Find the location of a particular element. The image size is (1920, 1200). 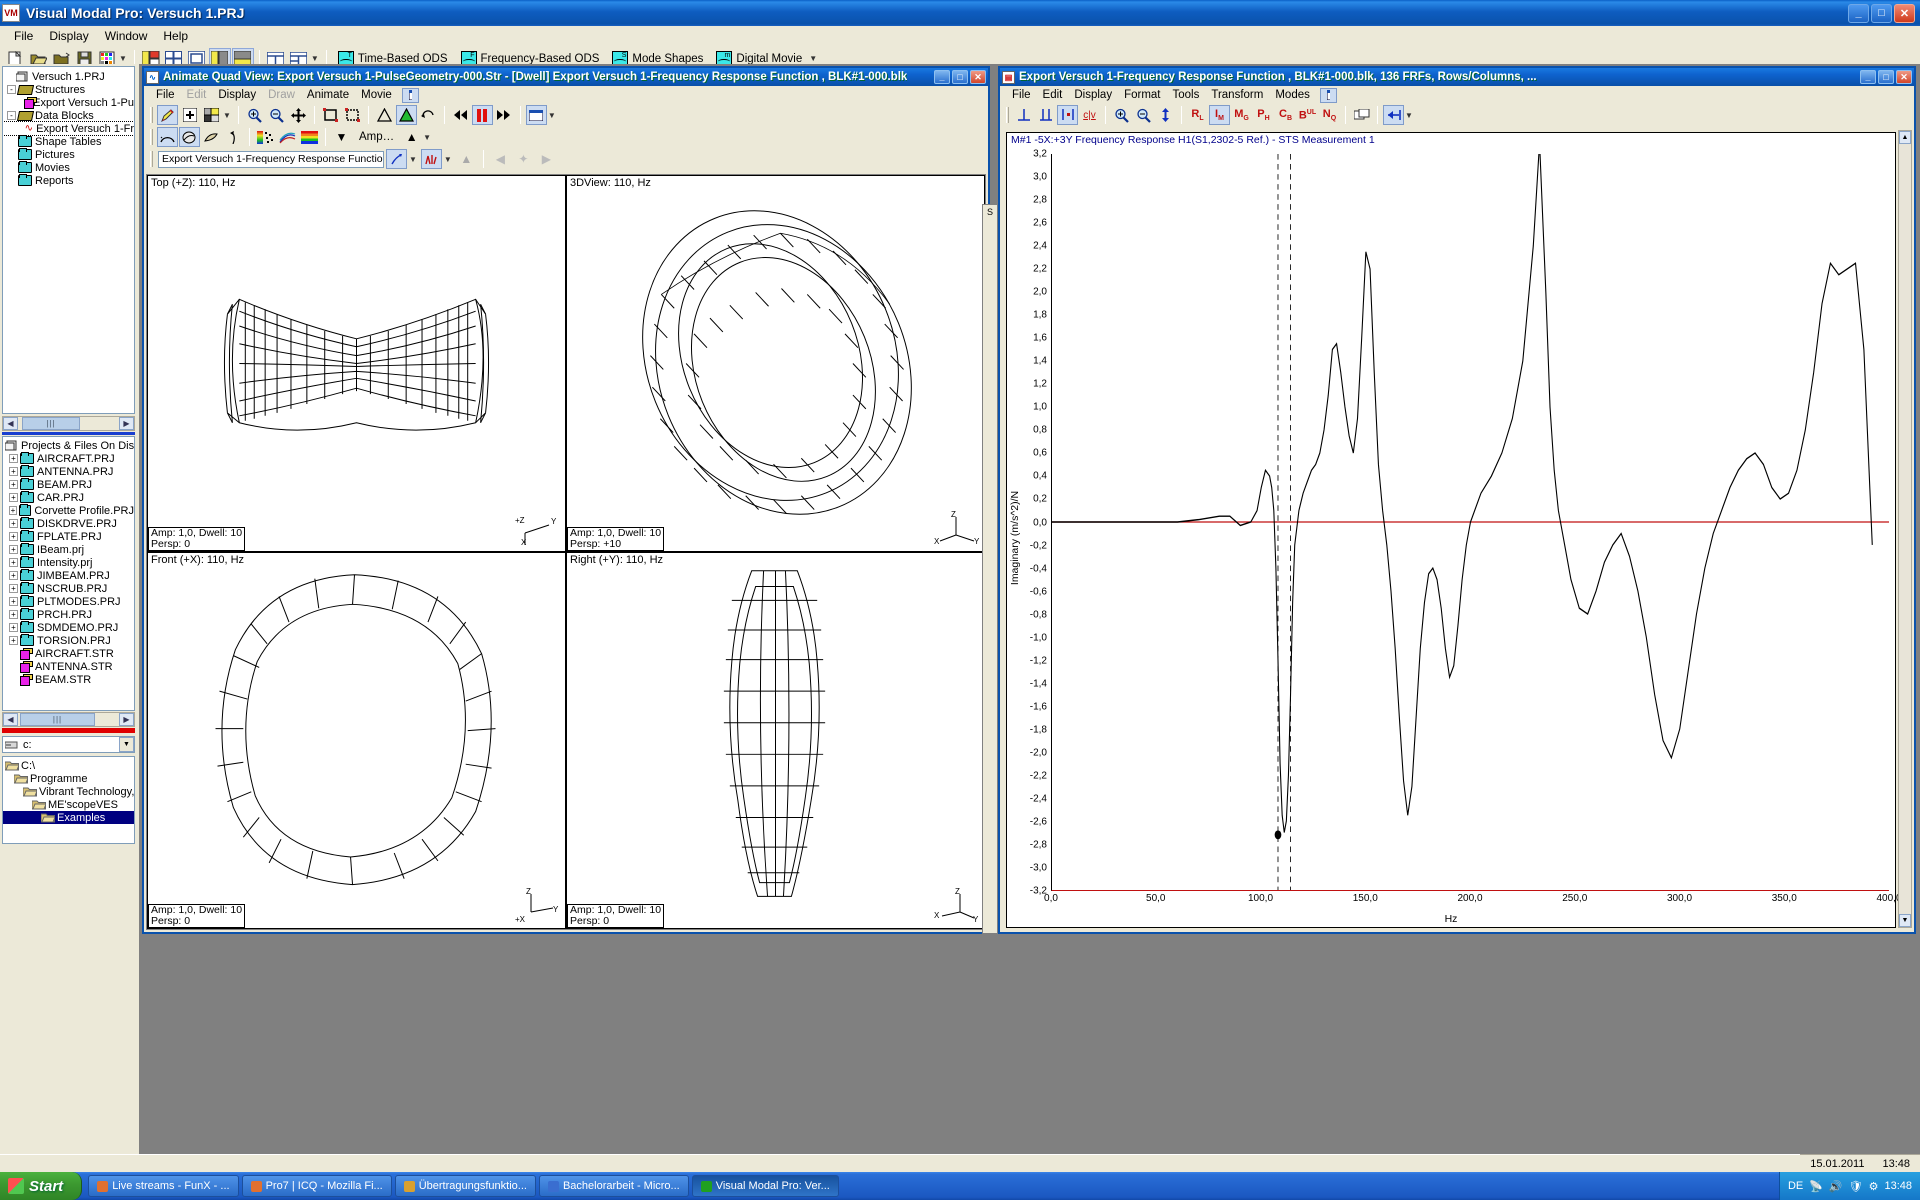

rect-select-icon is located at coordinates (330, 115).